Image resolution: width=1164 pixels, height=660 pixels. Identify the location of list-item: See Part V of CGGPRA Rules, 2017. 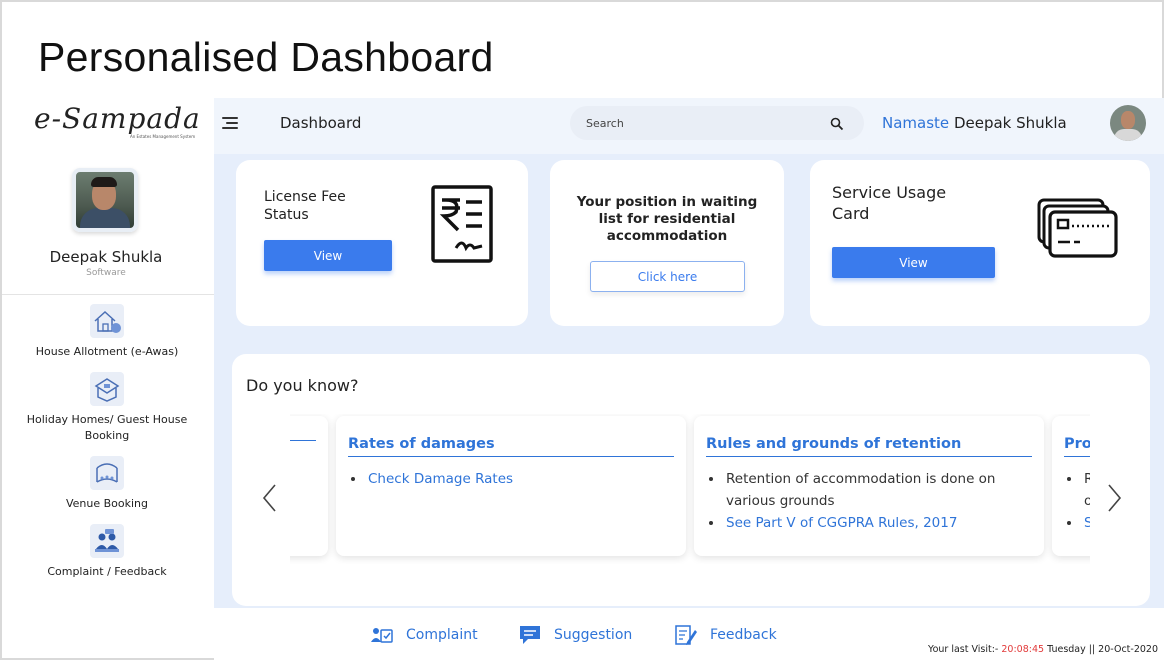
(877, 523).